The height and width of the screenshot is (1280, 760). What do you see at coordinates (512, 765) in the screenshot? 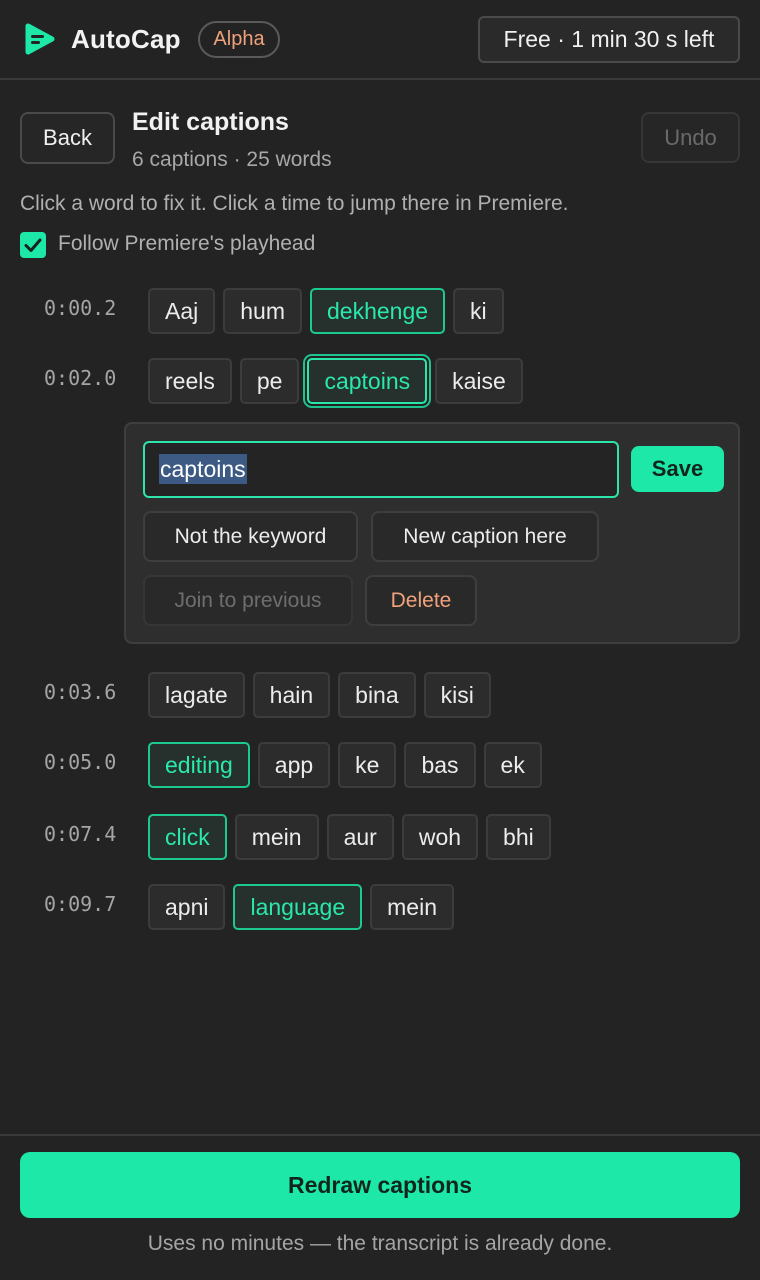
I see `word-chip: ek` at bounding box center [512, 765].